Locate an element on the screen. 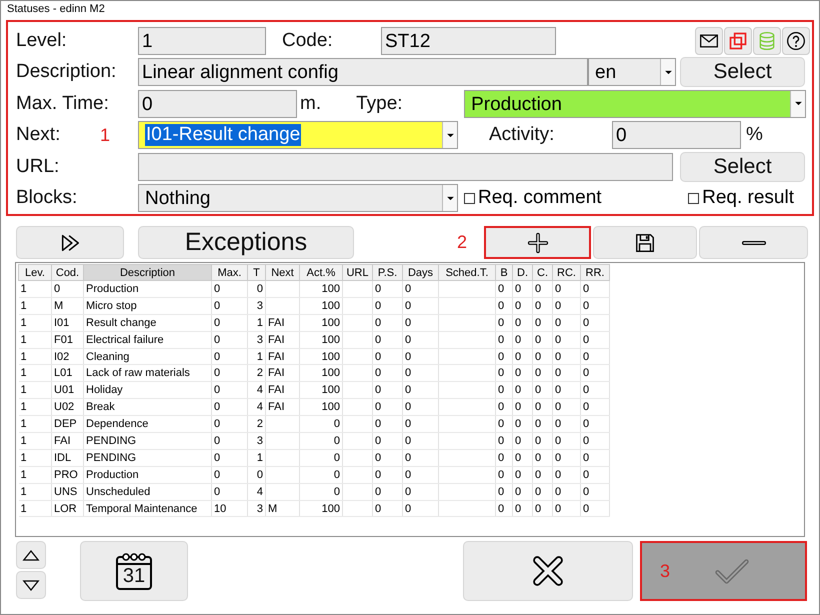 The image size is (820, 615). table-cell: Cleaning is located at coordinates (148, 356).